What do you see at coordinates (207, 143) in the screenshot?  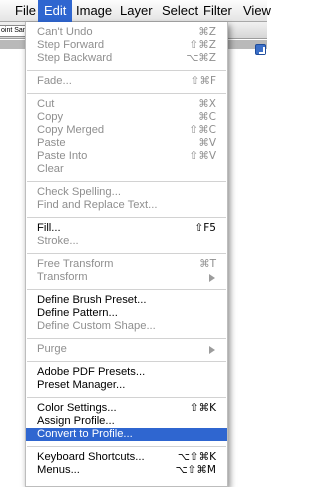 I see `menu-item-shortcut: ⌘V` at bounding box center [207, 143].